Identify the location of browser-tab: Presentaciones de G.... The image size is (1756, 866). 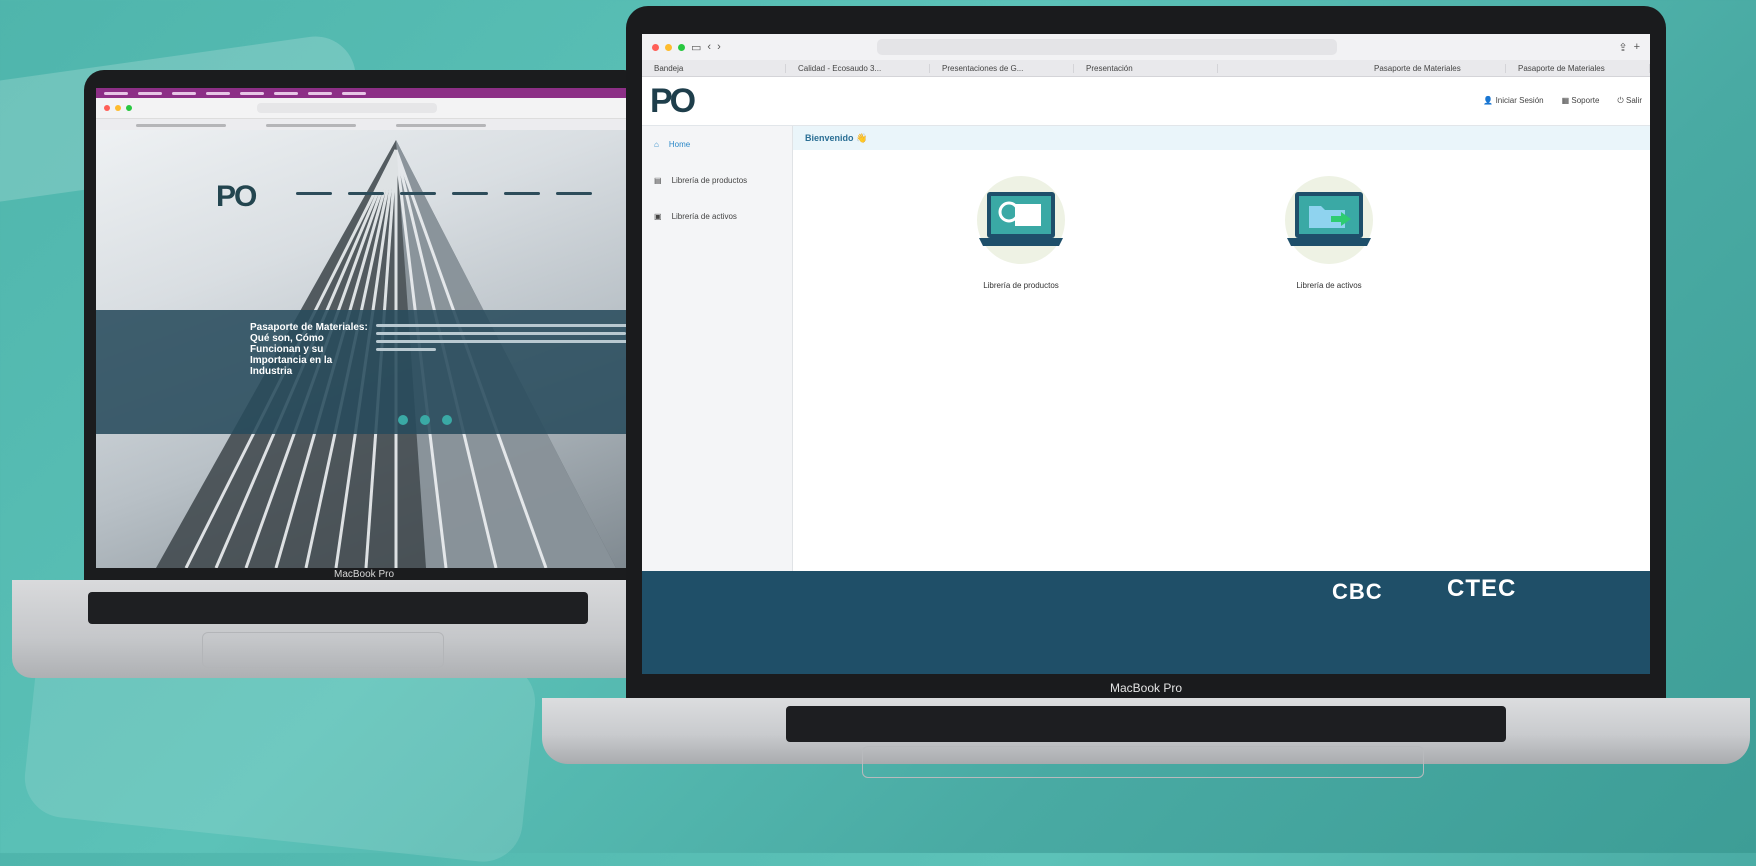
(1002, 68).